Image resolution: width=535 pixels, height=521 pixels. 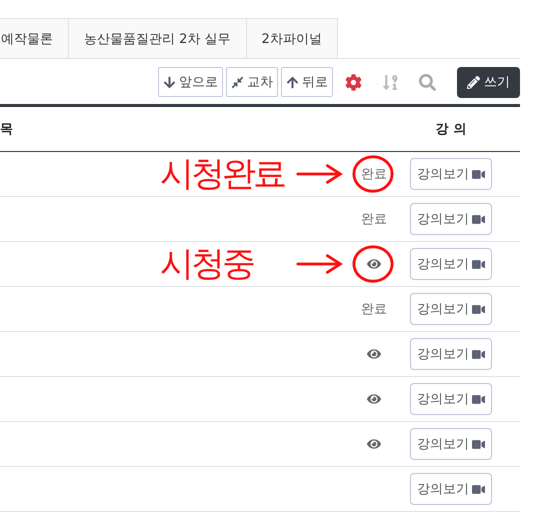 I want to click on tab: 농산물품질관리 2차 실무, so click(x=158, y=38).